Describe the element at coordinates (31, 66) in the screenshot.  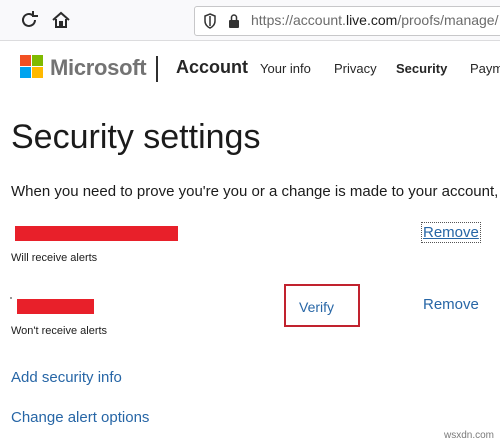
I see `microsoft-logo-icon` at that location.